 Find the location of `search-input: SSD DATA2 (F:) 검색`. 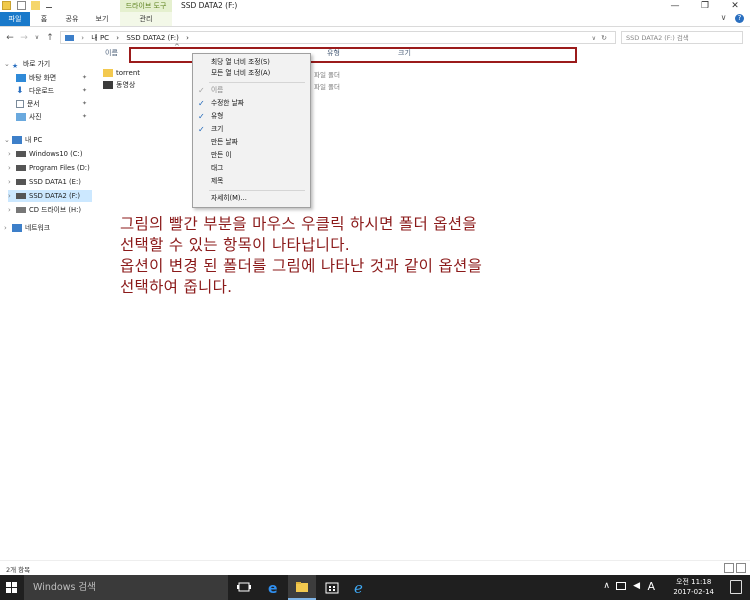

search-input: SSD DATA2 (F:) 검색 is located at coordinates (682, 37).